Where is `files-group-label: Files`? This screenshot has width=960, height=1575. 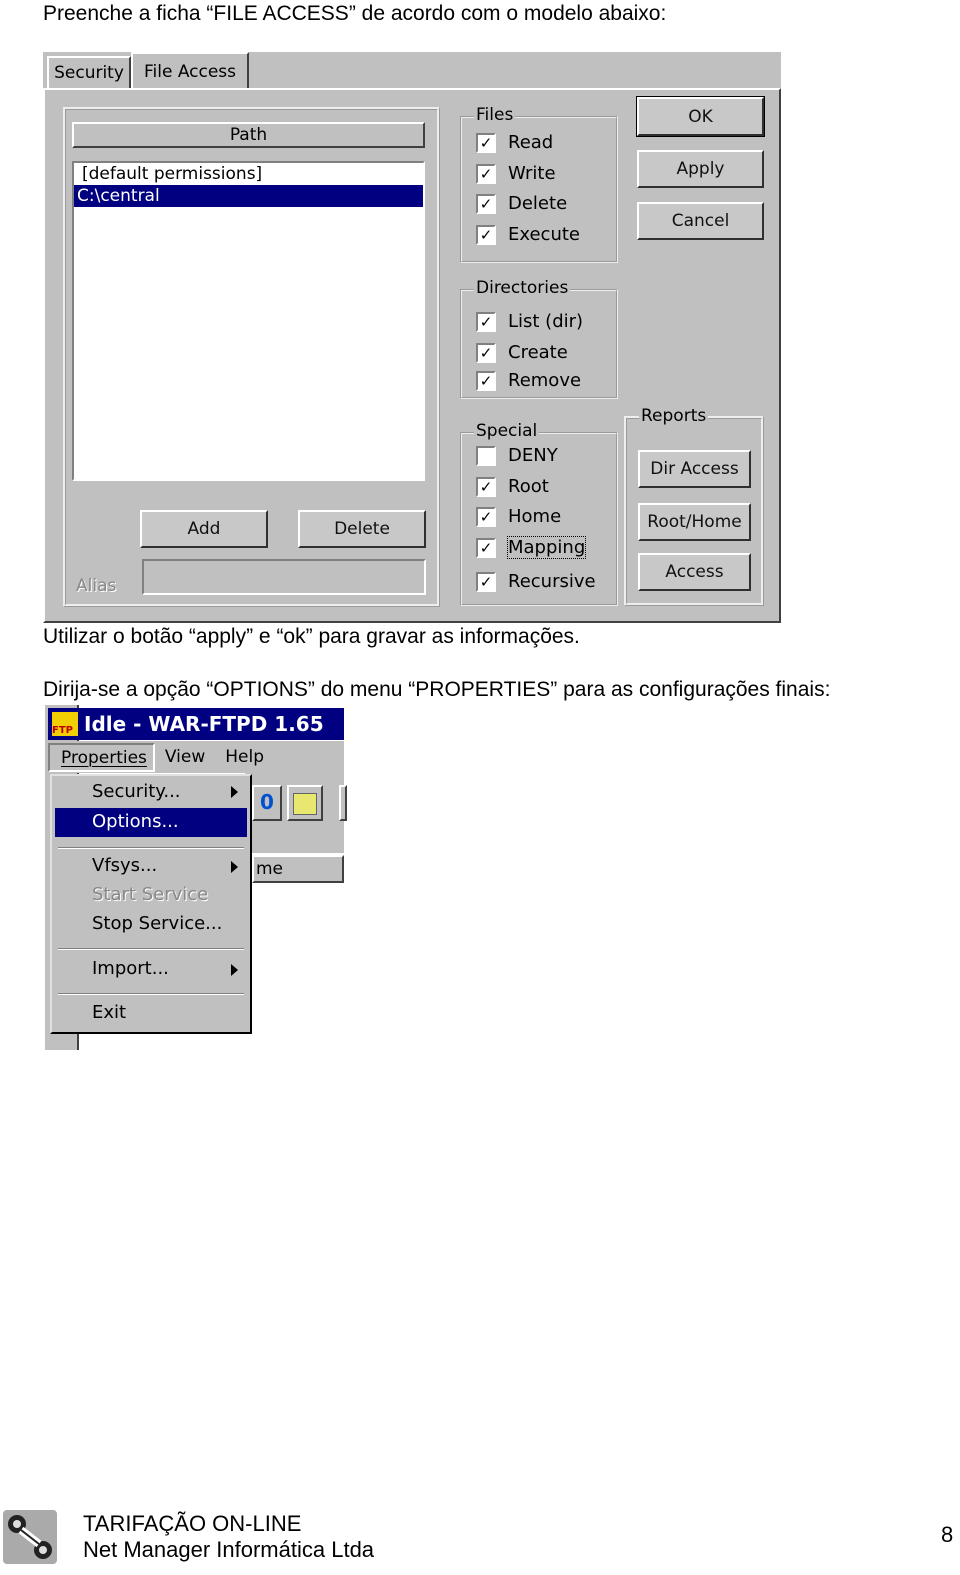 files-group-label: Files is located at coordinates (495, 115).